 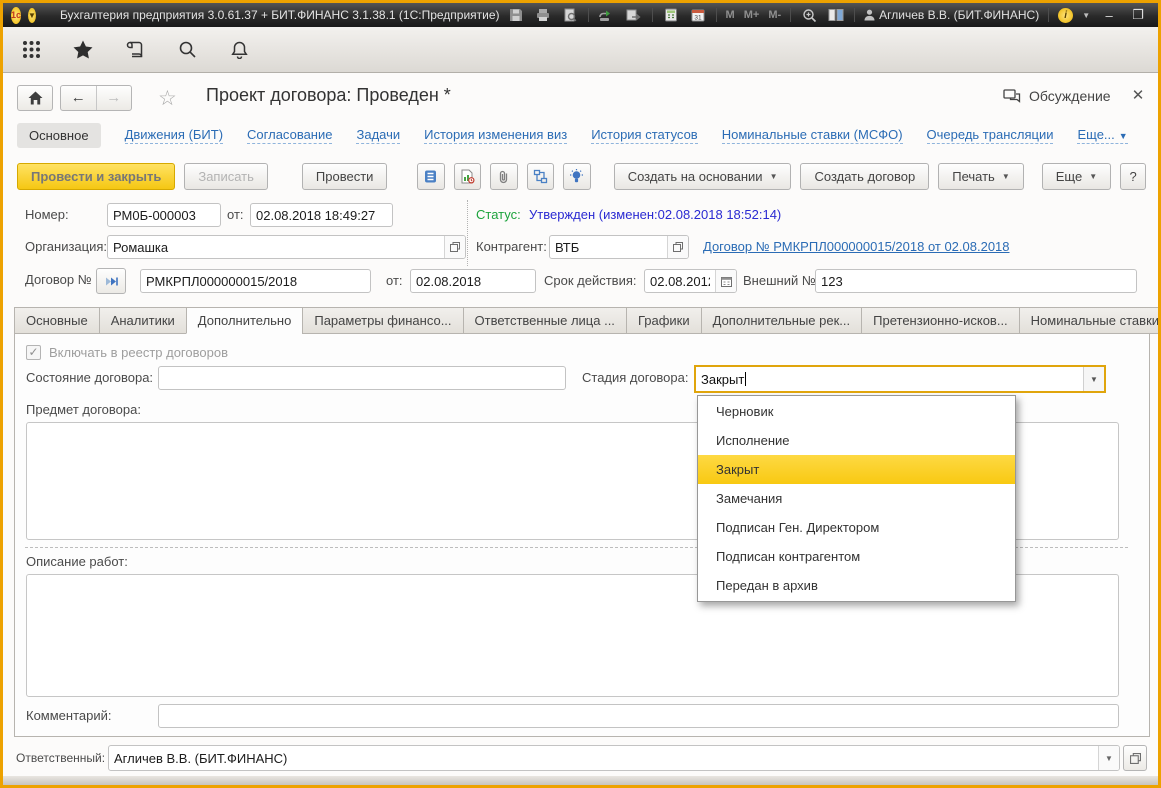 I want to click on info-icon: i, so click(x=1066, y=15).